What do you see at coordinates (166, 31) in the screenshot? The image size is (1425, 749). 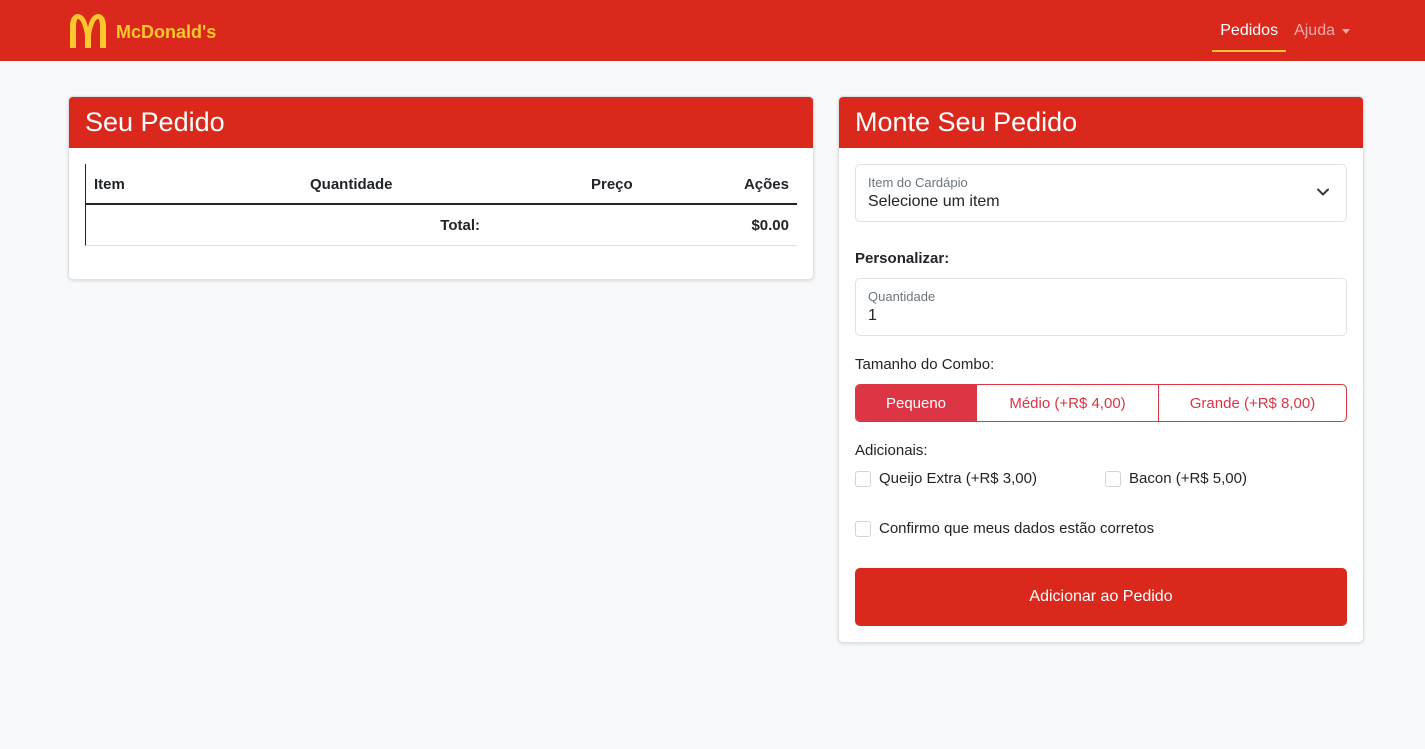 I see `brand-name: McDonald's` at bounding box center [166, 31].